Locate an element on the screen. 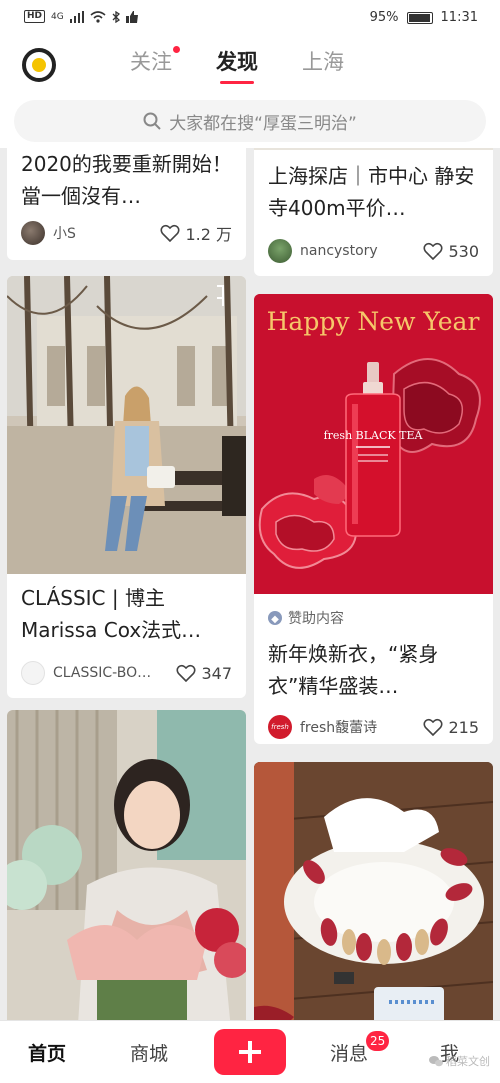  bluetooth-icon is located at coordinates (116, 16).